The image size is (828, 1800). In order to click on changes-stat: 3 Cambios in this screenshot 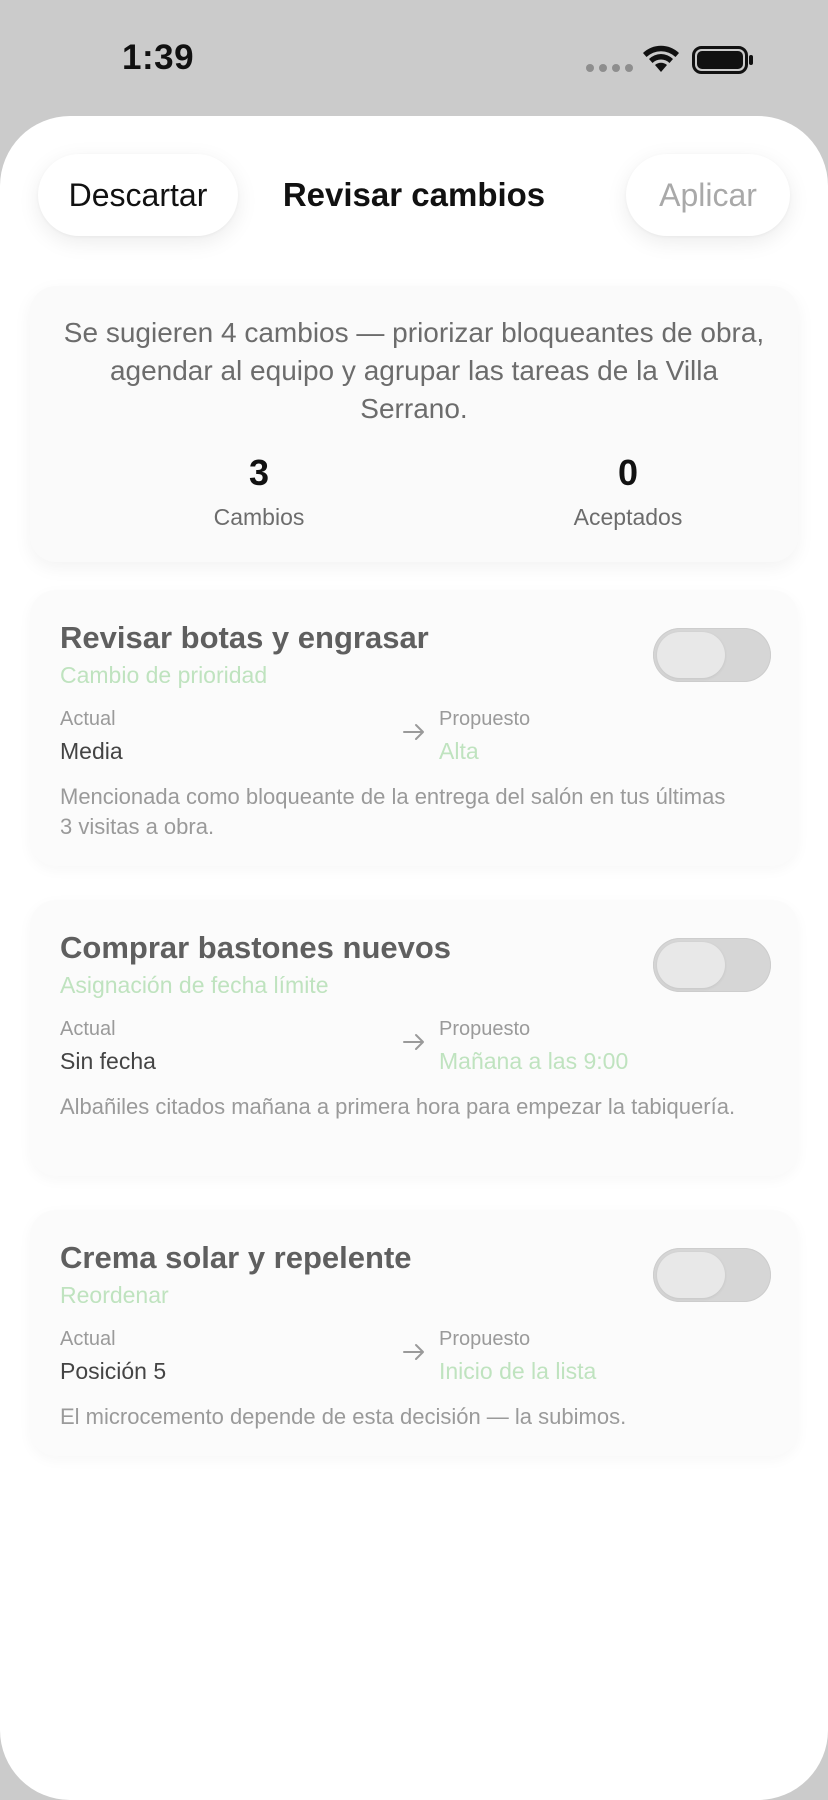, I will do `click(259, 491)`.